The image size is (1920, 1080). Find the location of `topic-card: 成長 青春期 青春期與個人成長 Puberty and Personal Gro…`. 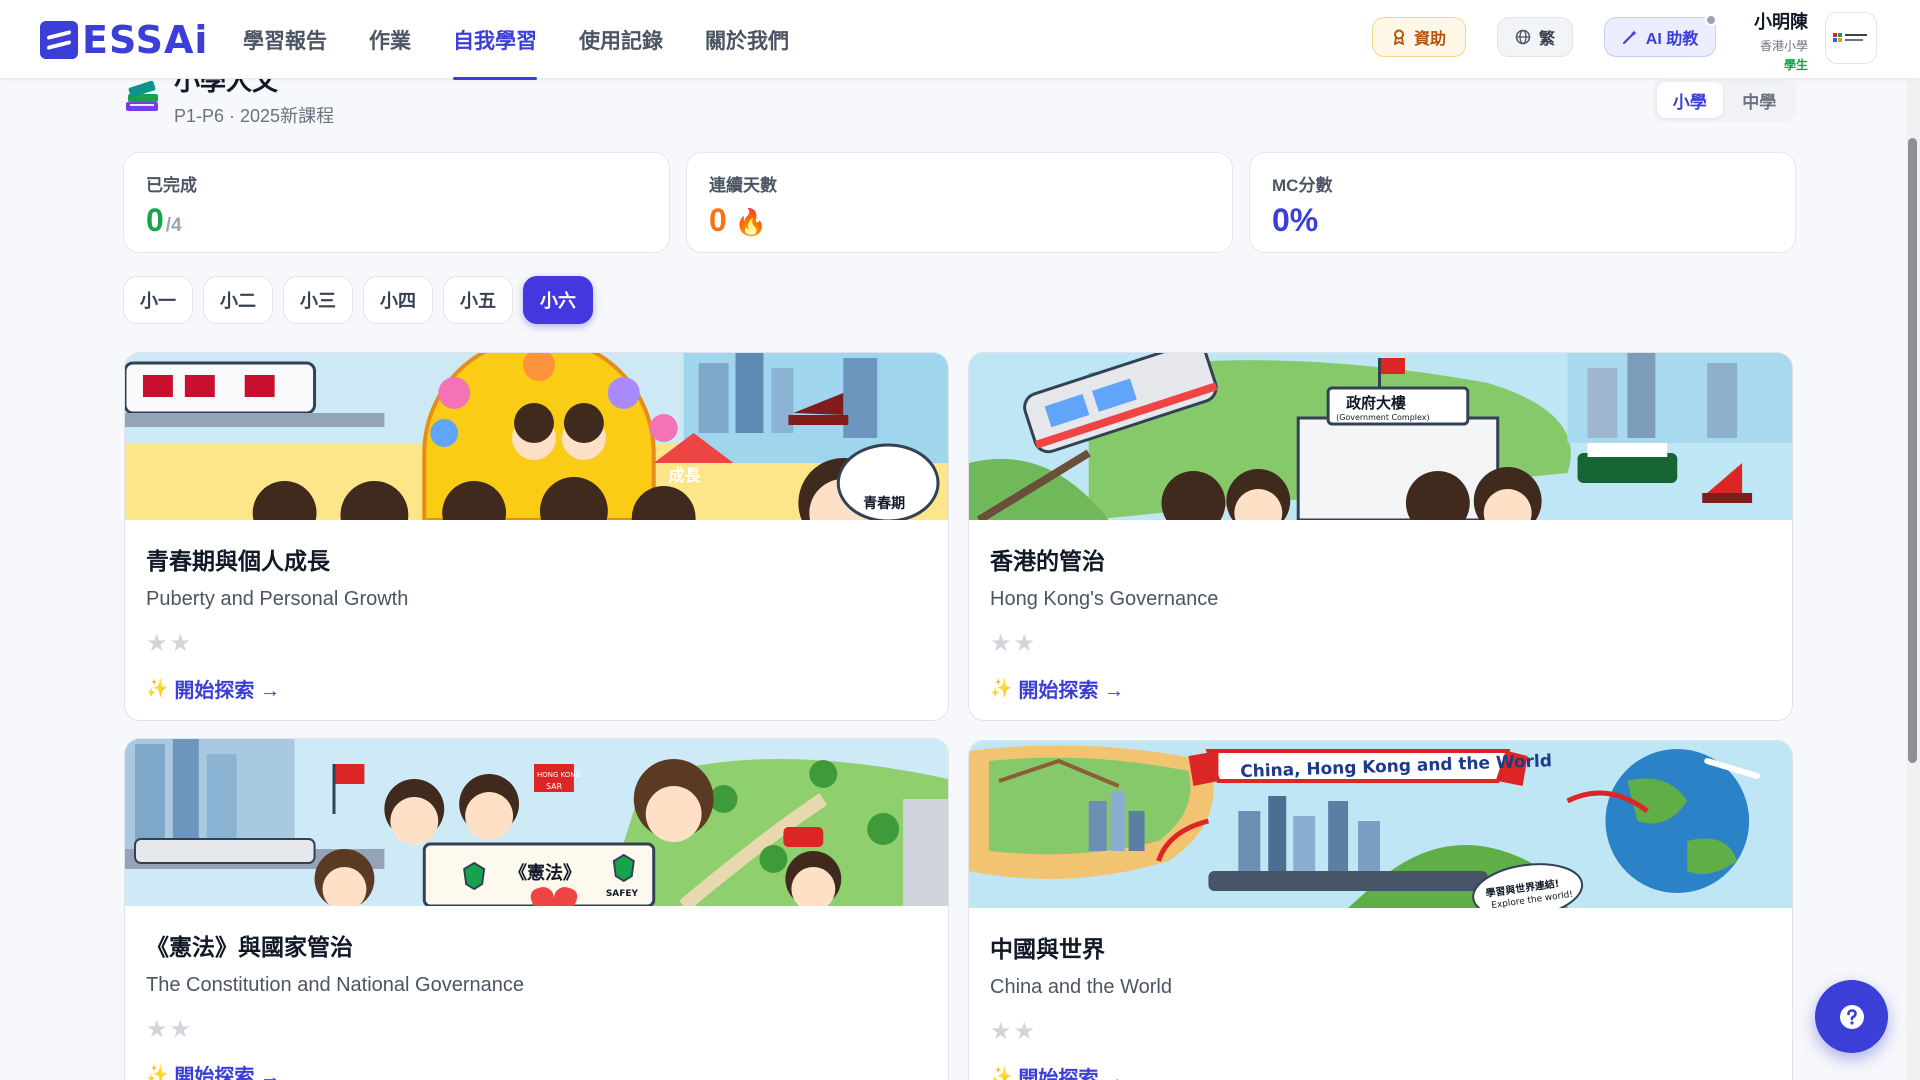

topic-card: 成長 青春期 青春期與個人成長 Puberty and Personal Gro… is located at coordinates (536, 536).